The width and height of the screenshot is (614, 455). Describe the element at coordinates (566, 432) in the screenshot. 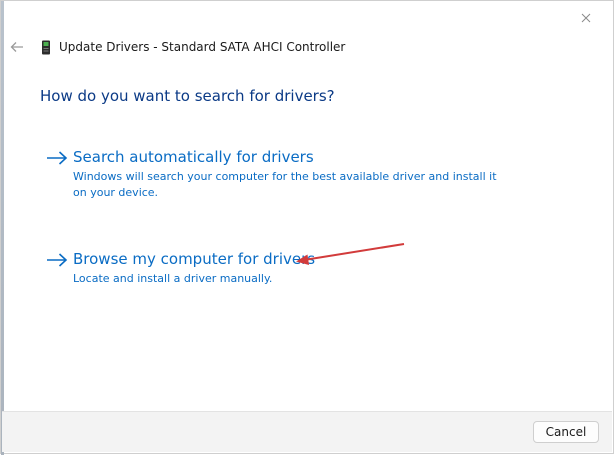

I see `cancel-button: Cancel` at that location.